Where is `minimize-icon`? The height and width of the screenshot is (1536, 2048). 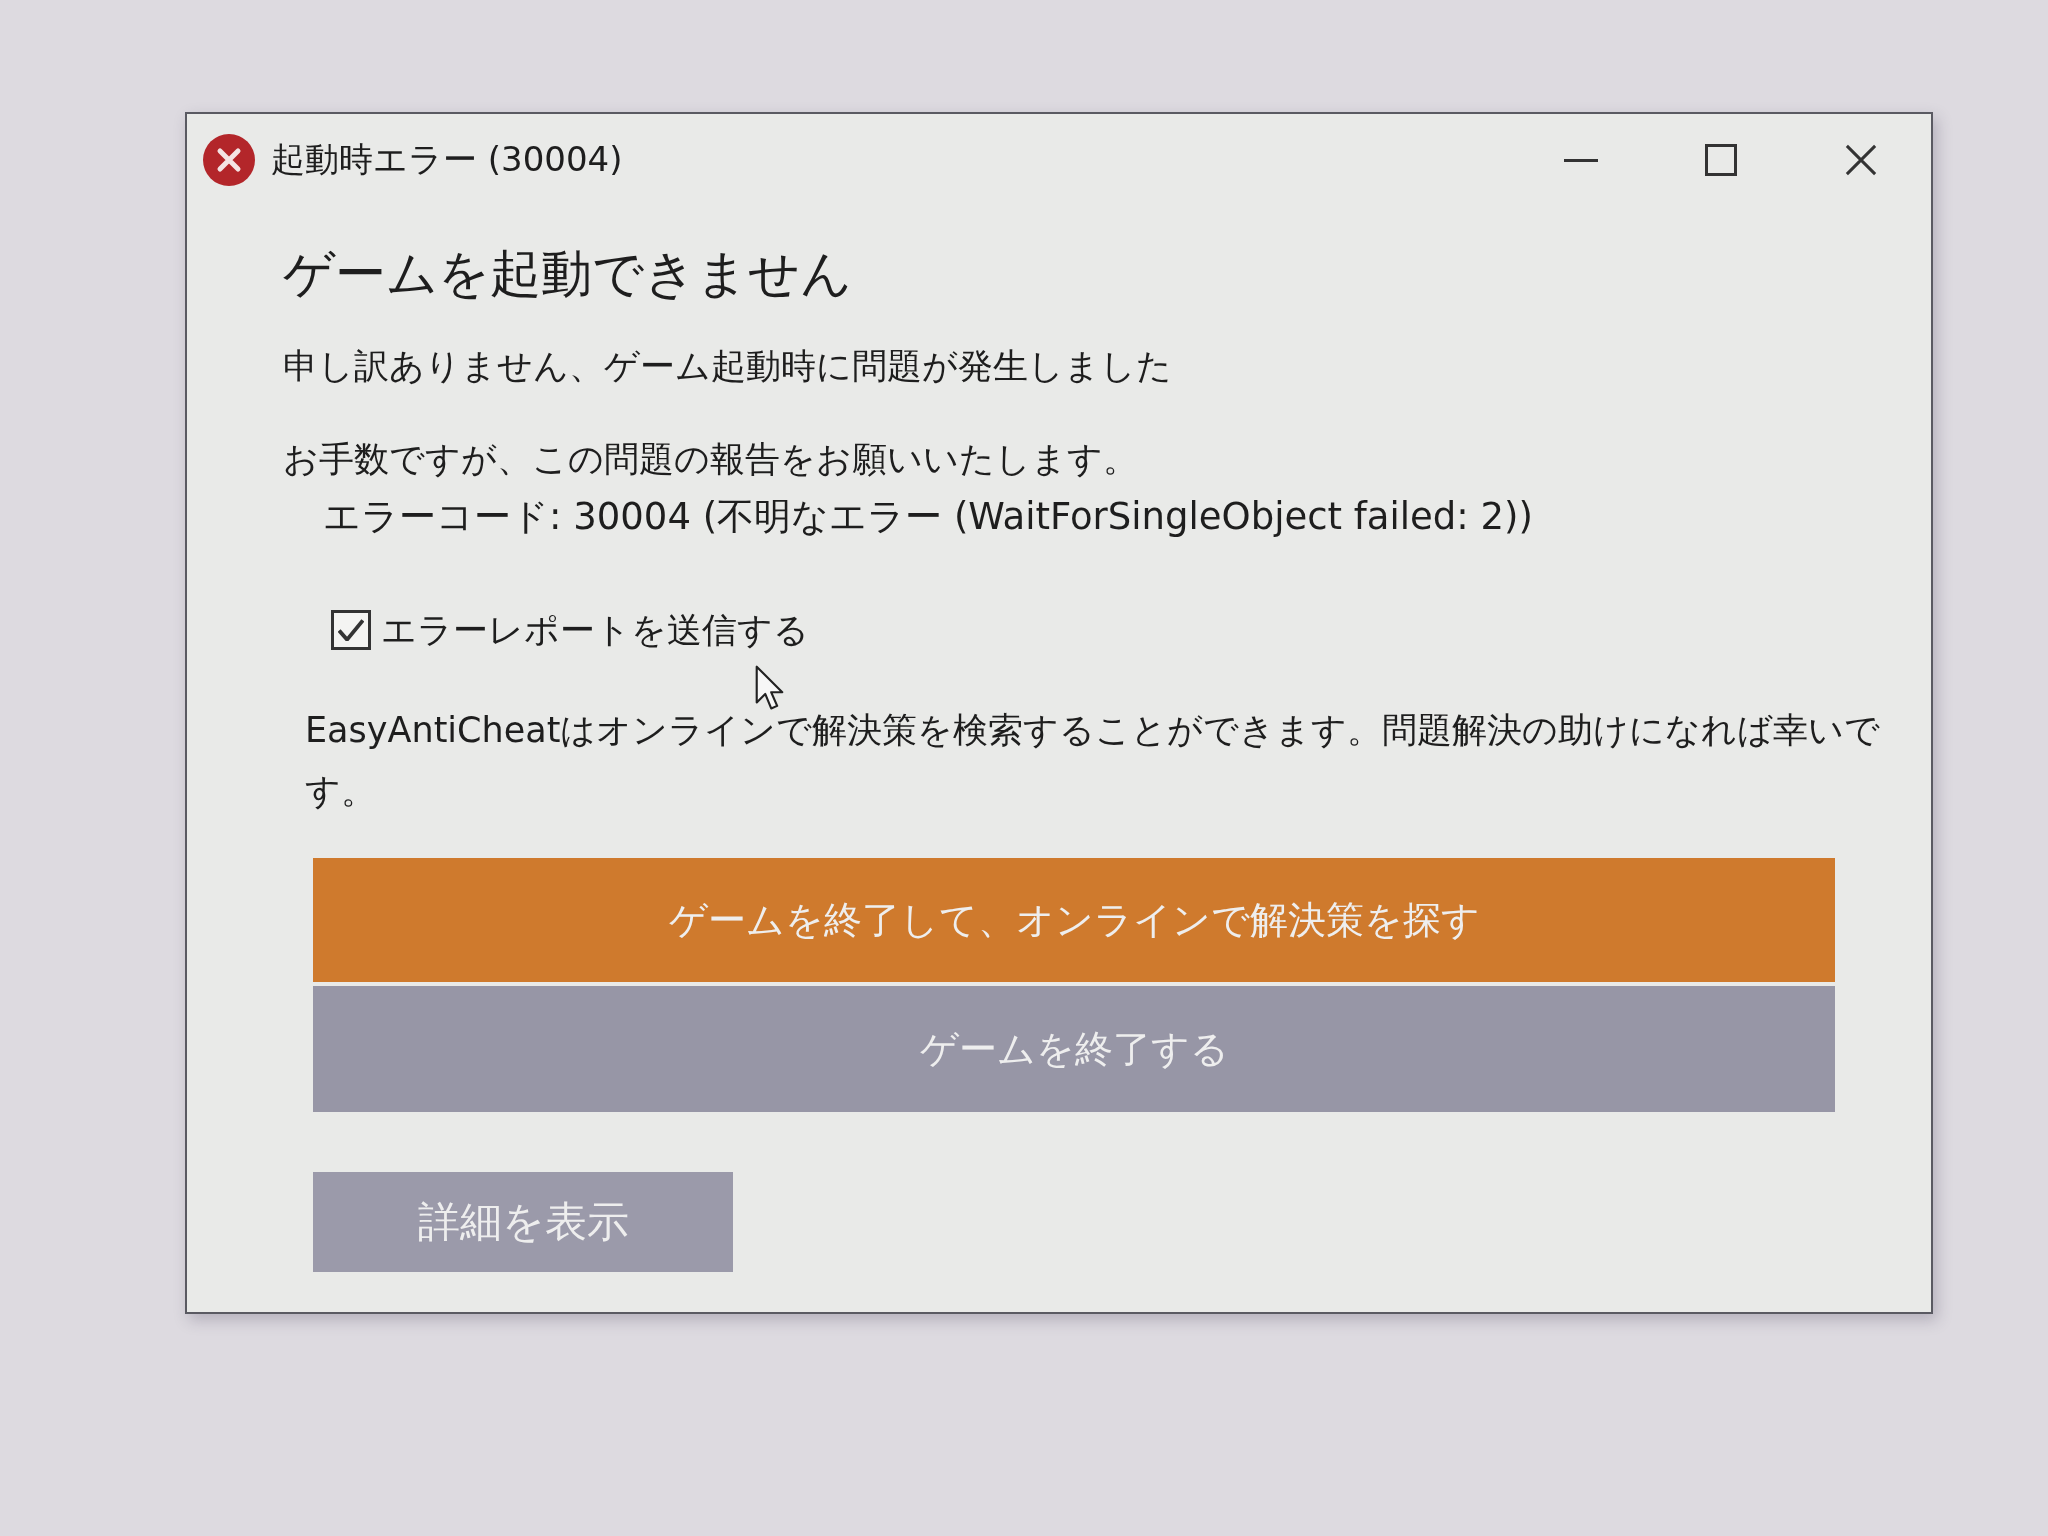
minimize-icon is located at coordinates (1581, 160).